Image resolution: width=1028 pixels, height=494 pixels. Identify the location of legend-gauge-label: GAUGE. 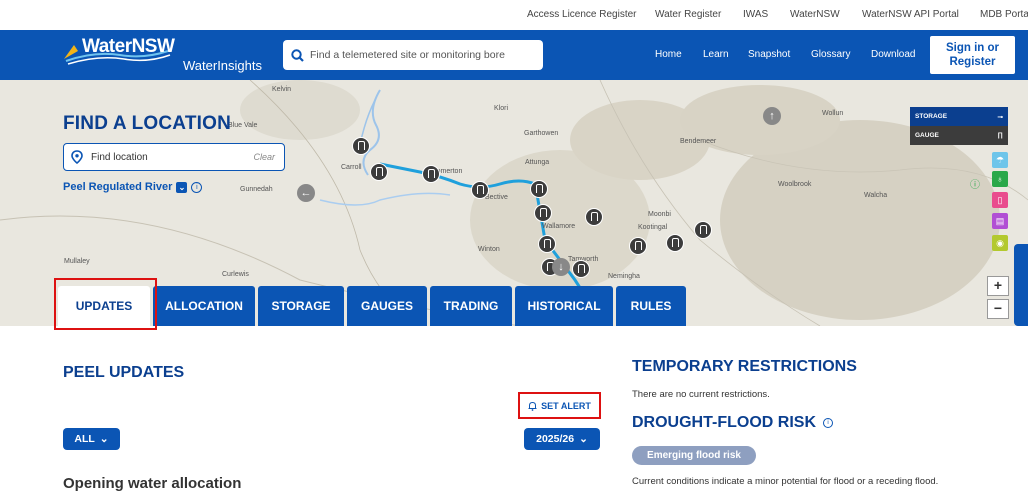
(927, 135).